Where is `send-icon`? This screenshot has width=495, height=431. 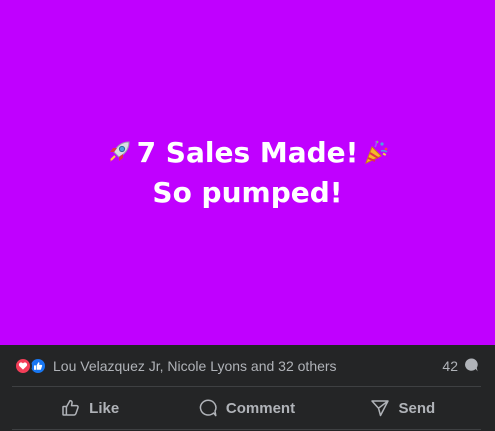 send-icon is located at coordinates (380, 408).